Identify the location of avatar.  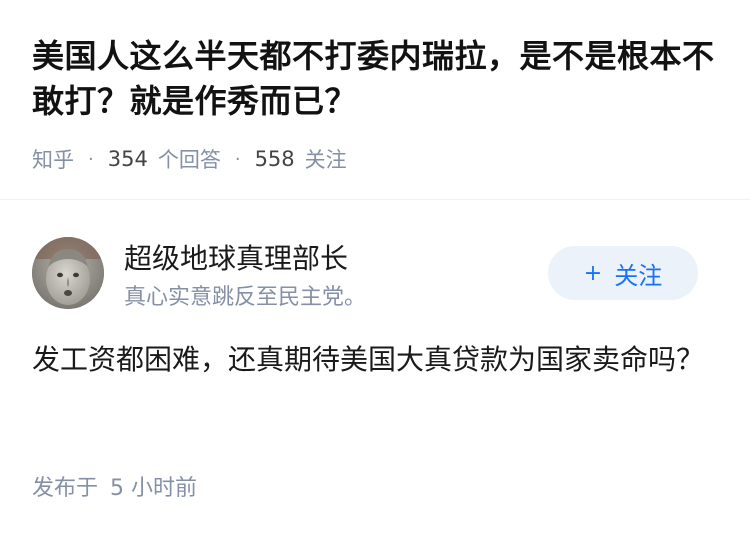
(68, 273).